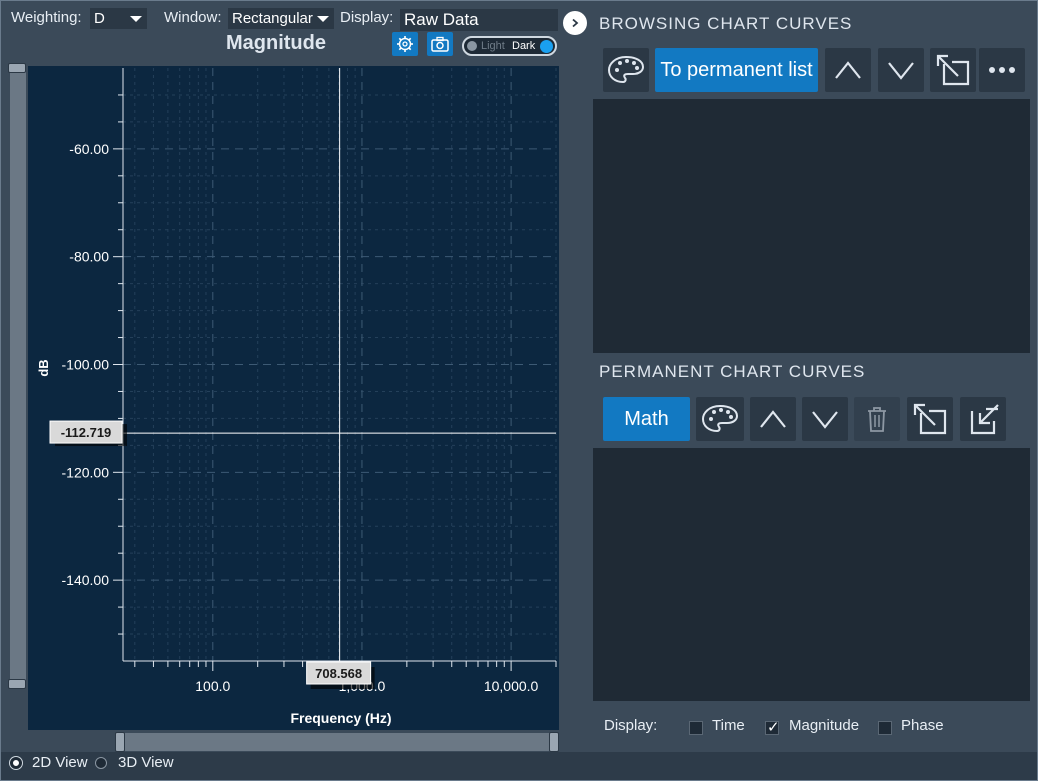 The width and height of the screenshot is (1038, 781). What do you see at coordinates (17, 684) in the screenshot?
I see `scroll-handle-bottom` at bounding box center [17, 684].